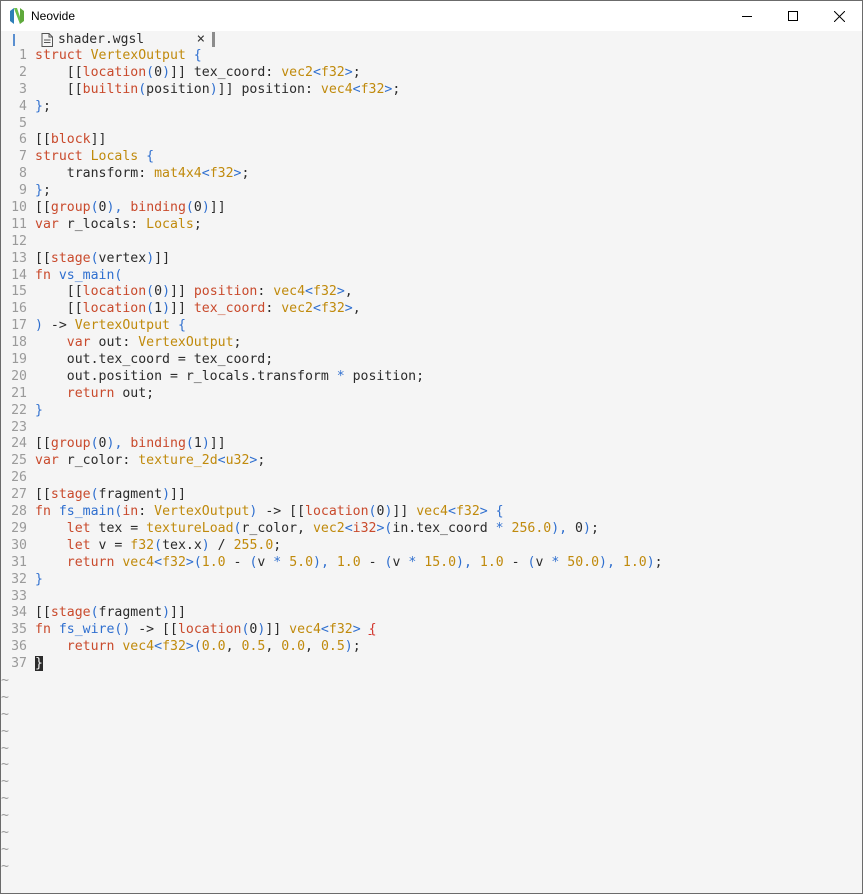 Image resolution: width=863 pixels, height=894 pixels. What do you see at coordinates (431, 495) in the screenshot?
I see `code-line: 27 [[stage(fragment)]]` at bounding box center [431, 495].